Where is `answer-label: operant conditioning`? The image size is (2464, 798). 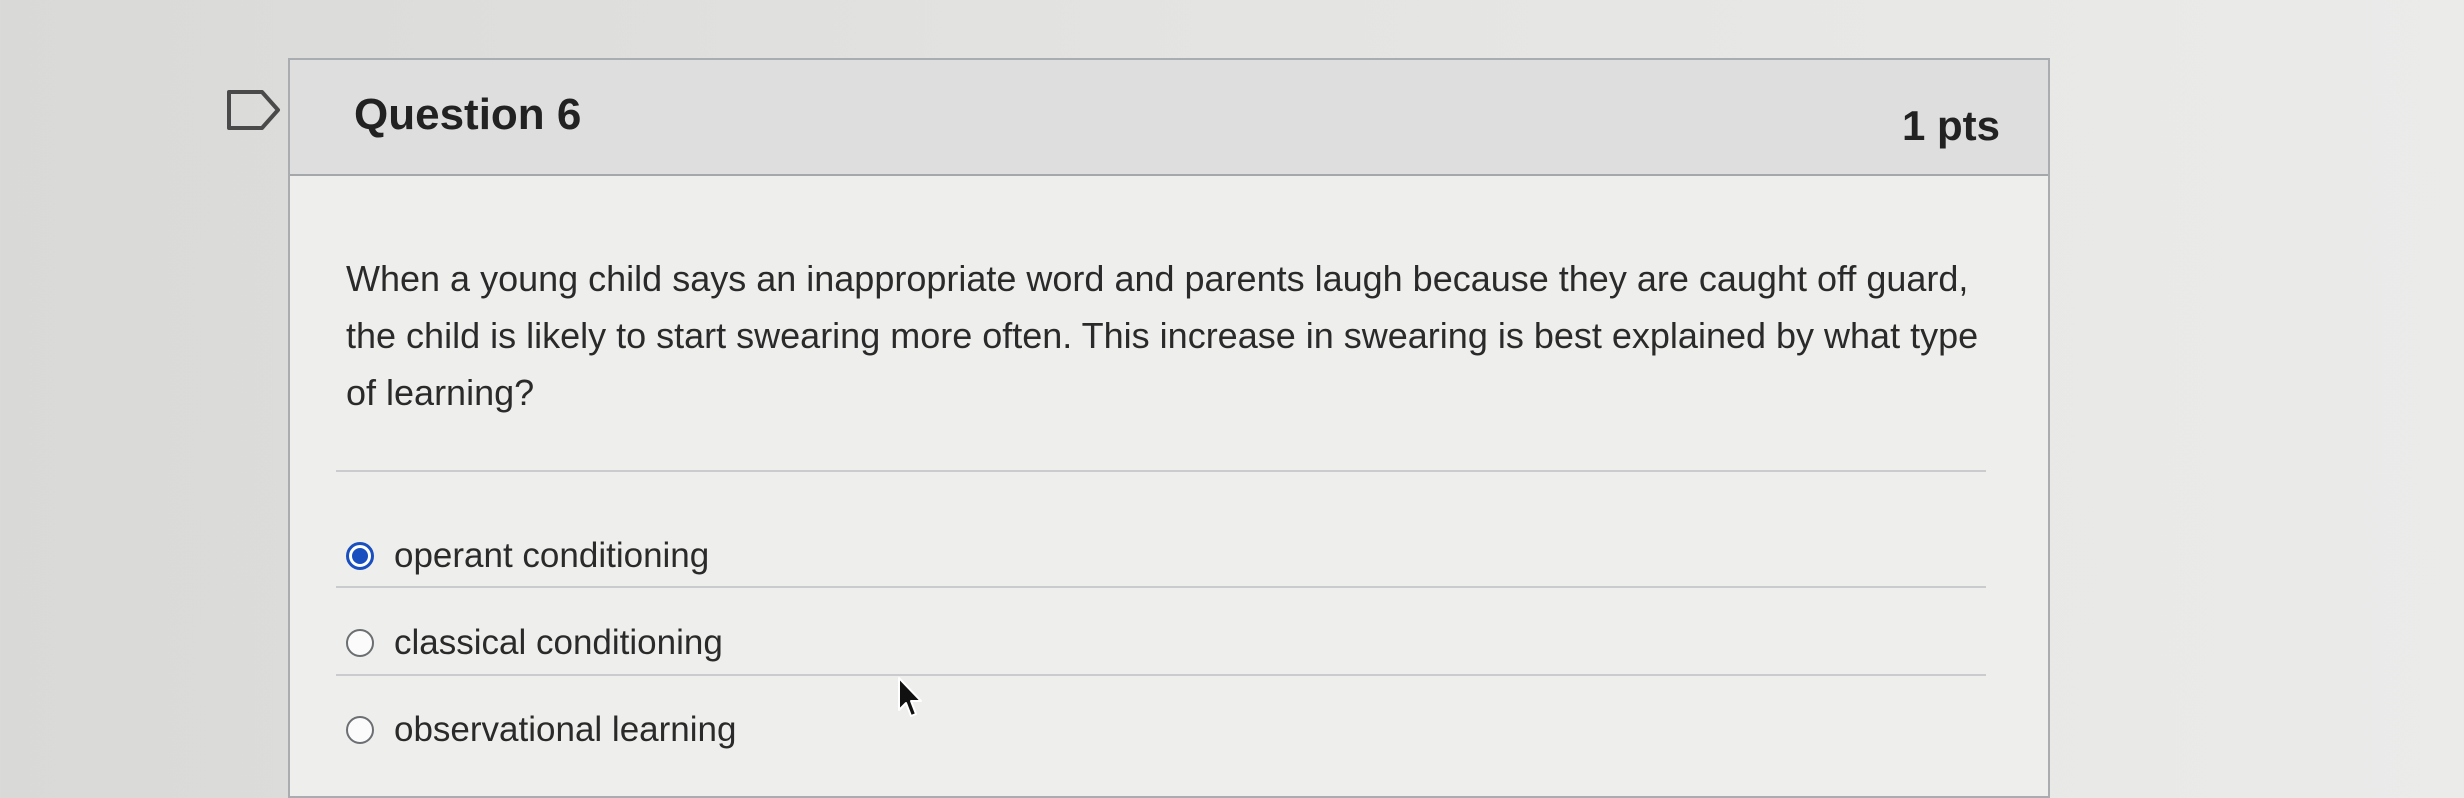
answer-label: operant conditioning is located at coordinates (552, 555).